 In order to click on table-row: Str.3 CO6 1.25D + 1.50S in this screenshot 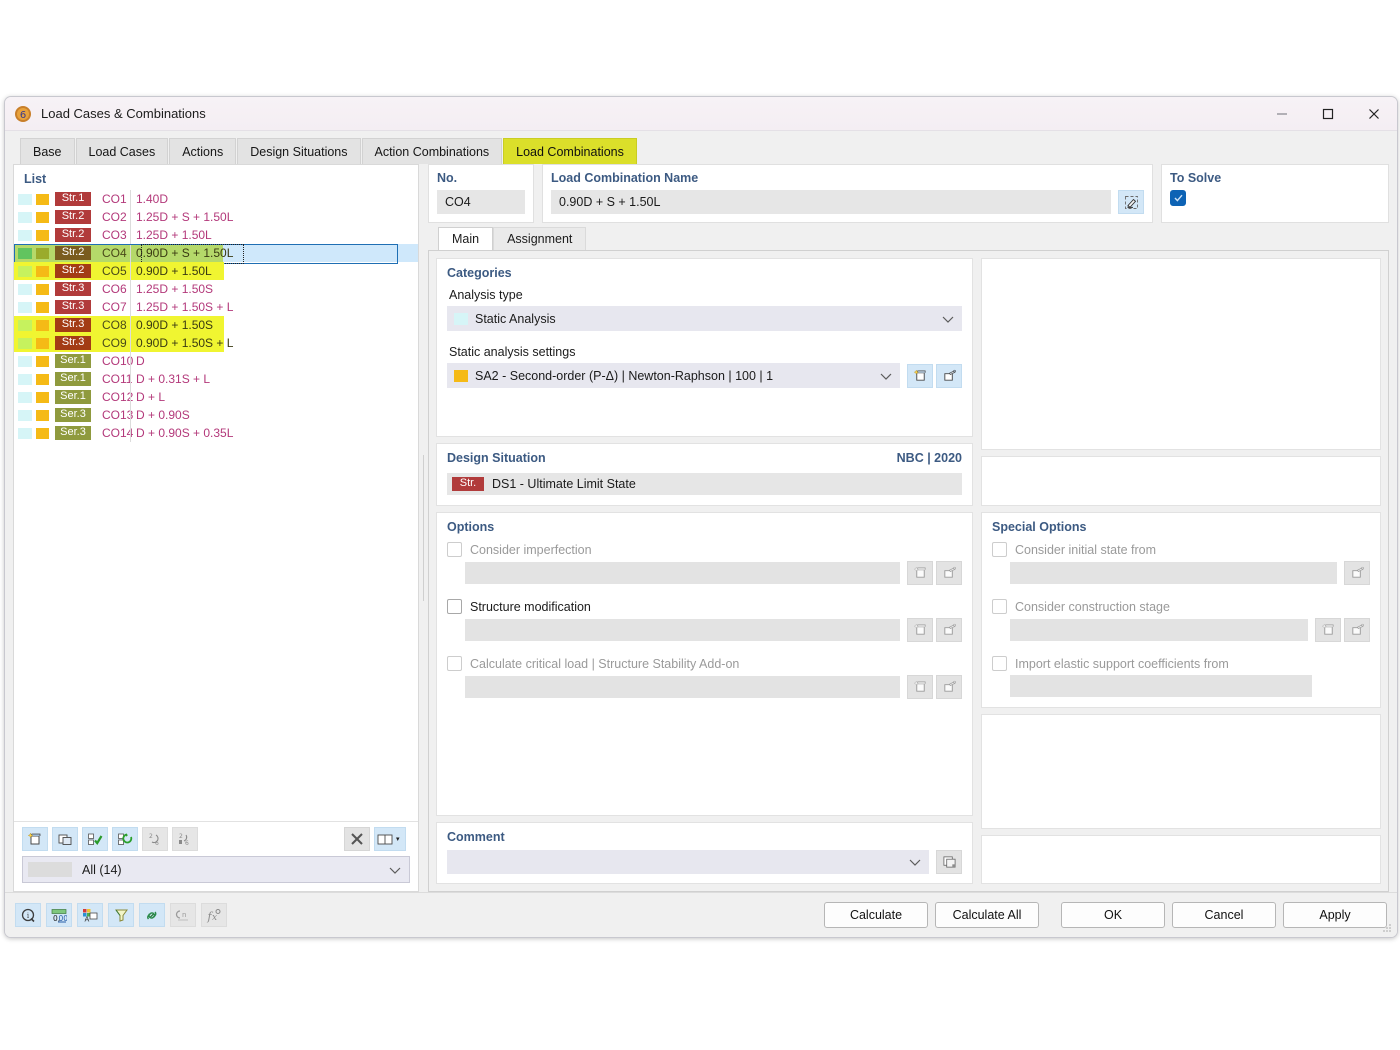, I will do `click(216, 289)`.